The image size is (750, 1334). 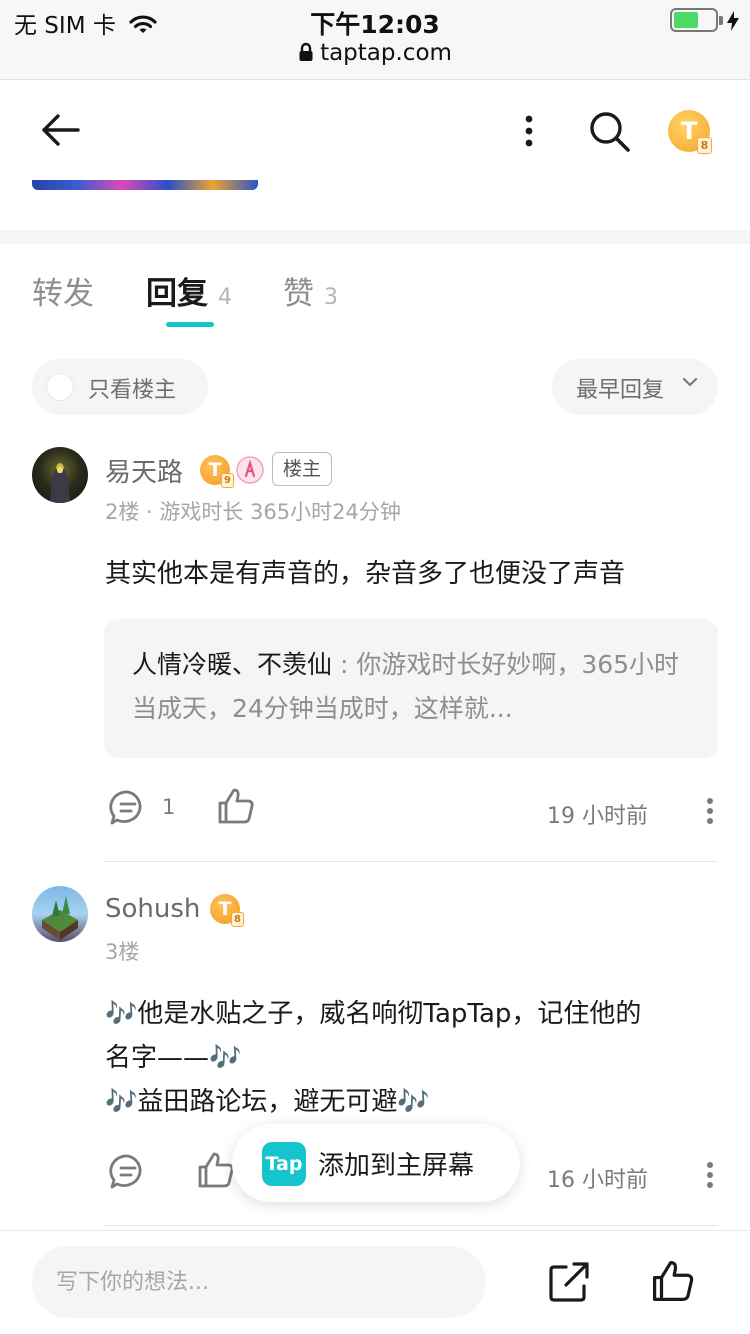 I want to click on comment-meta: 2楼 · 游戏时长 365小时24分钟, so click(x=253, y=512).